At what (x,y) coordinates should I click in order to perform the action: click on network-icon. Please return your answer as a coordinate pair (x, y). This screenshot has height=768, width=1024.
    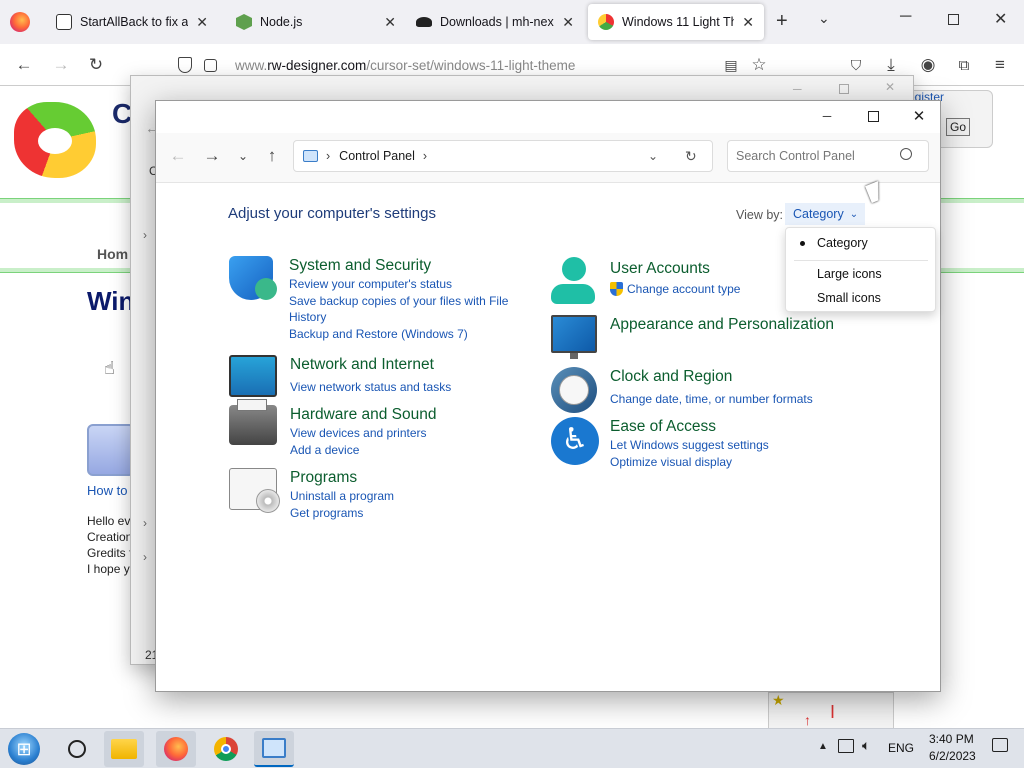
    Looking at the image, I should click on (846, 746).